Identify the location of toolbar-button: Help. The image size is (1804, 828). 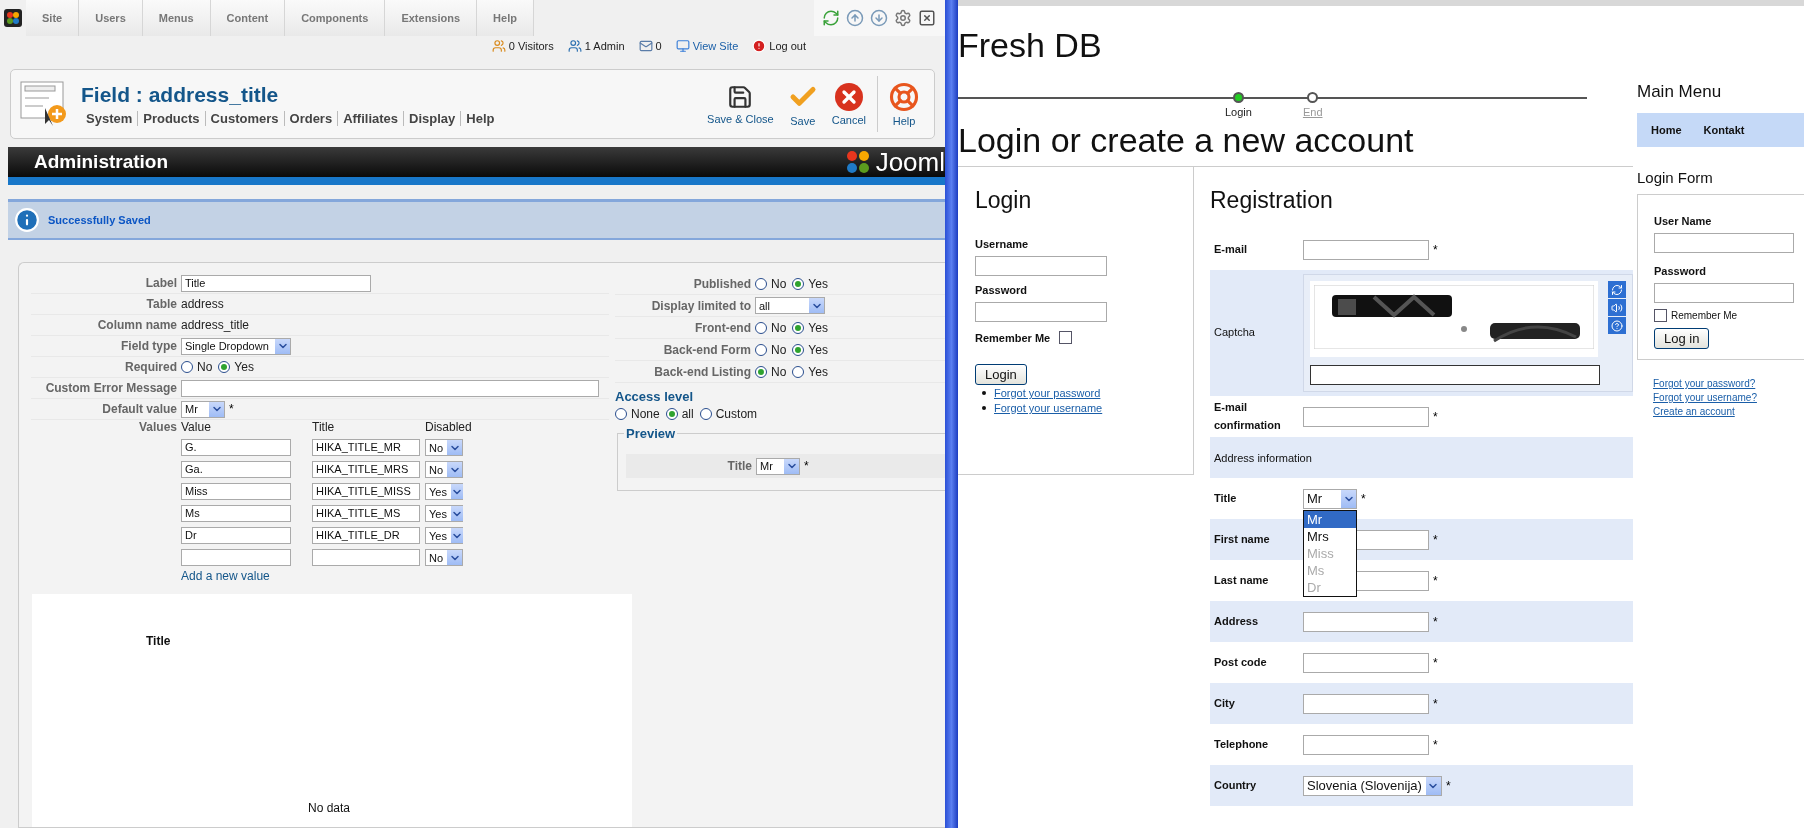
(904, 104).